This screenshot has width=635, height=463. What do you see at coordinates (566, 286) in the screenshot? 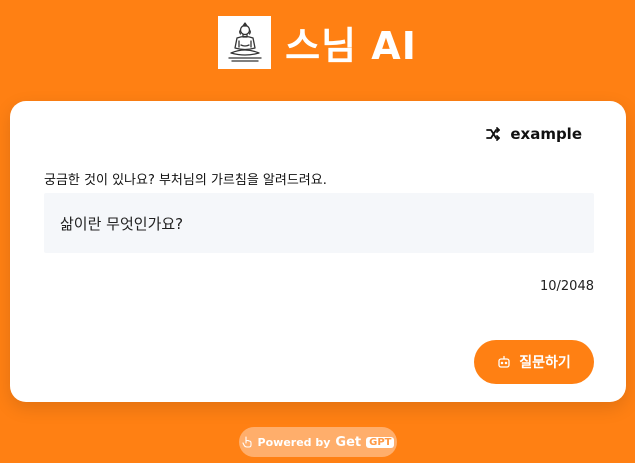
I see `char-count: 10/2048` at bounding box center [566, 286].